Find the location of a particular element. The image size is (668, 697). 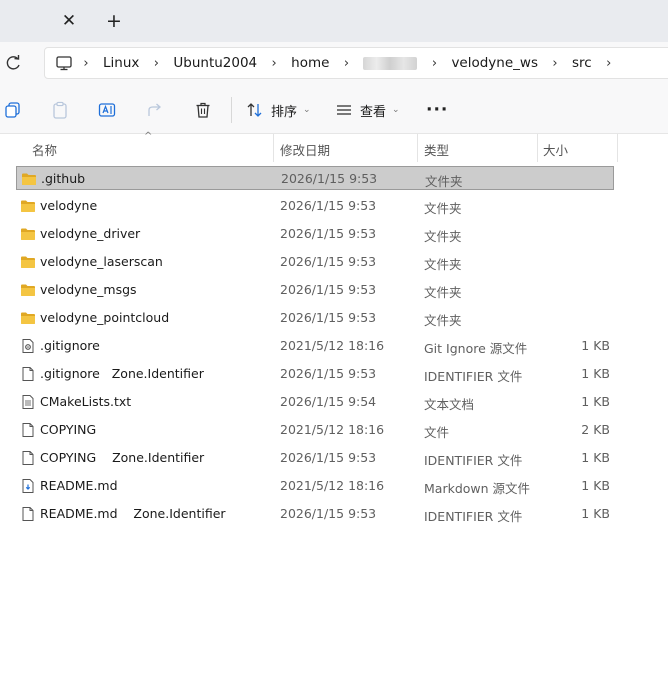

paste-button is located at coordinates (60, 110).